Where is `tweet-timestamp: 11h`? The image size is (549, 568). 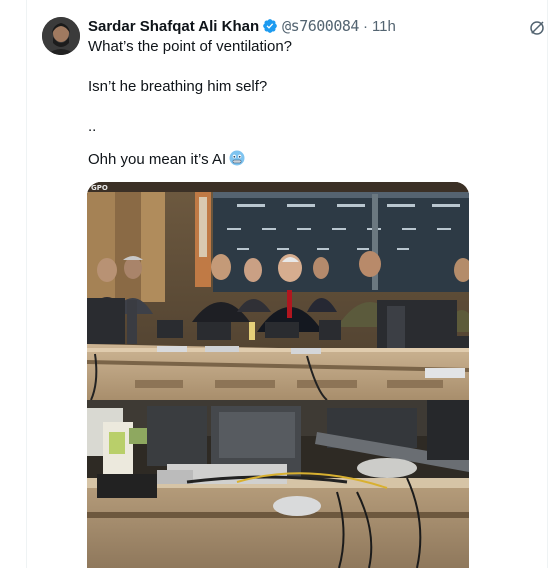 tweet-timestamp: 11h is located at coordinates (384, 26).